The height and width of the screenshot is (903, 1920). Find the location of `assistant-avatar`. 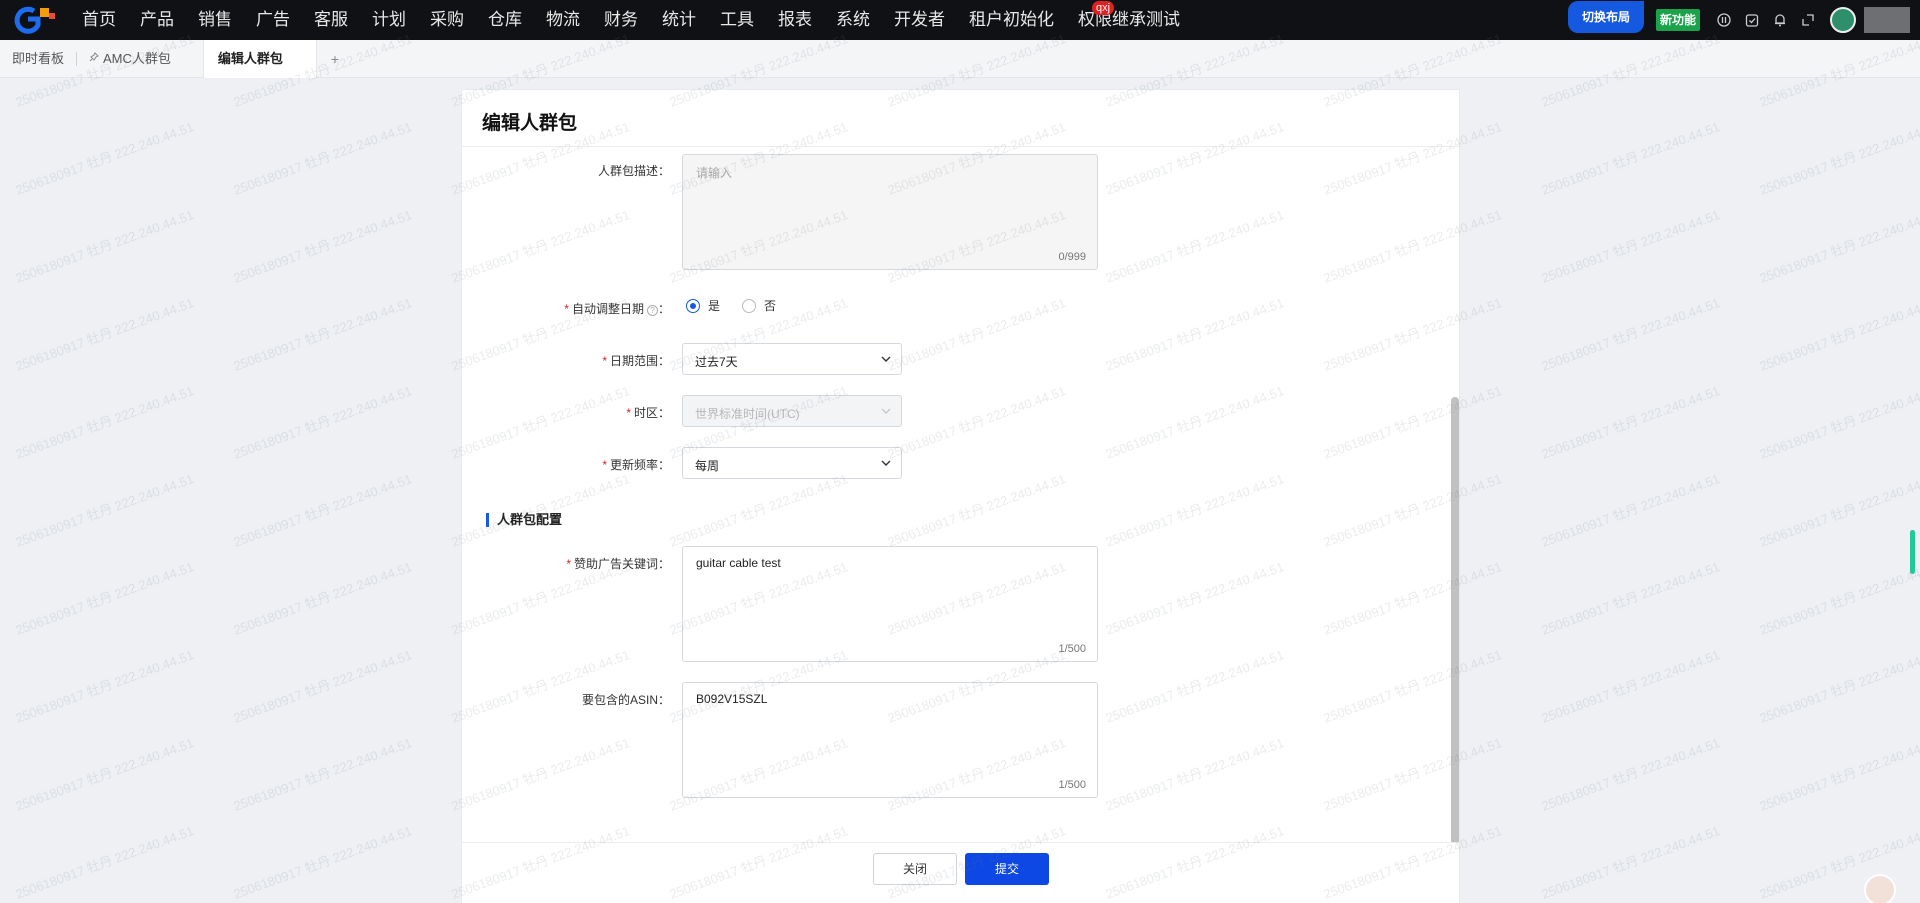

assistant-avatar is located at coordinates (1880, 888).